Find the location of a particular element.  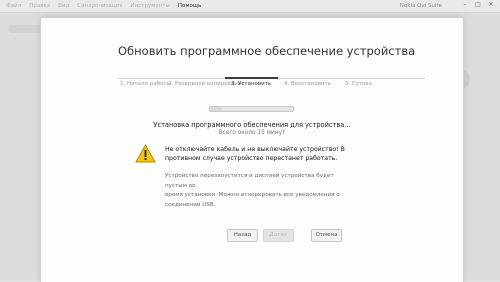

close-icon: ✕ is located at coordinates (491, 5).